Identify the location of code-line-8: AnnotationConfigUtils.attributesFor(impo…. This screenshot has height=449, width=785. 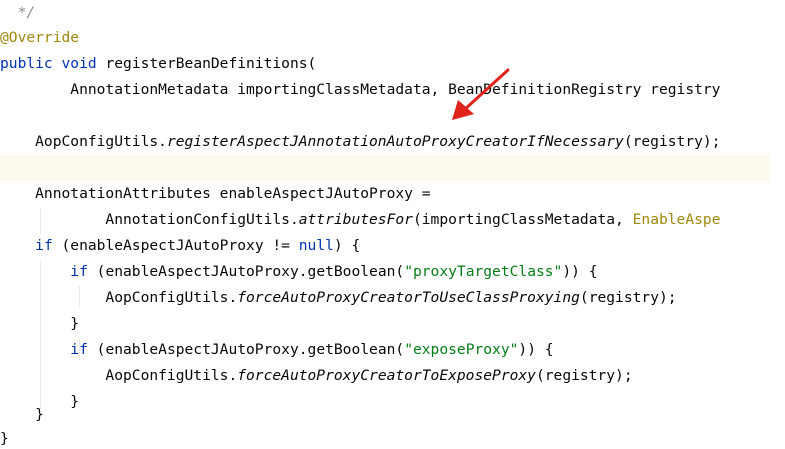
(392, 220).